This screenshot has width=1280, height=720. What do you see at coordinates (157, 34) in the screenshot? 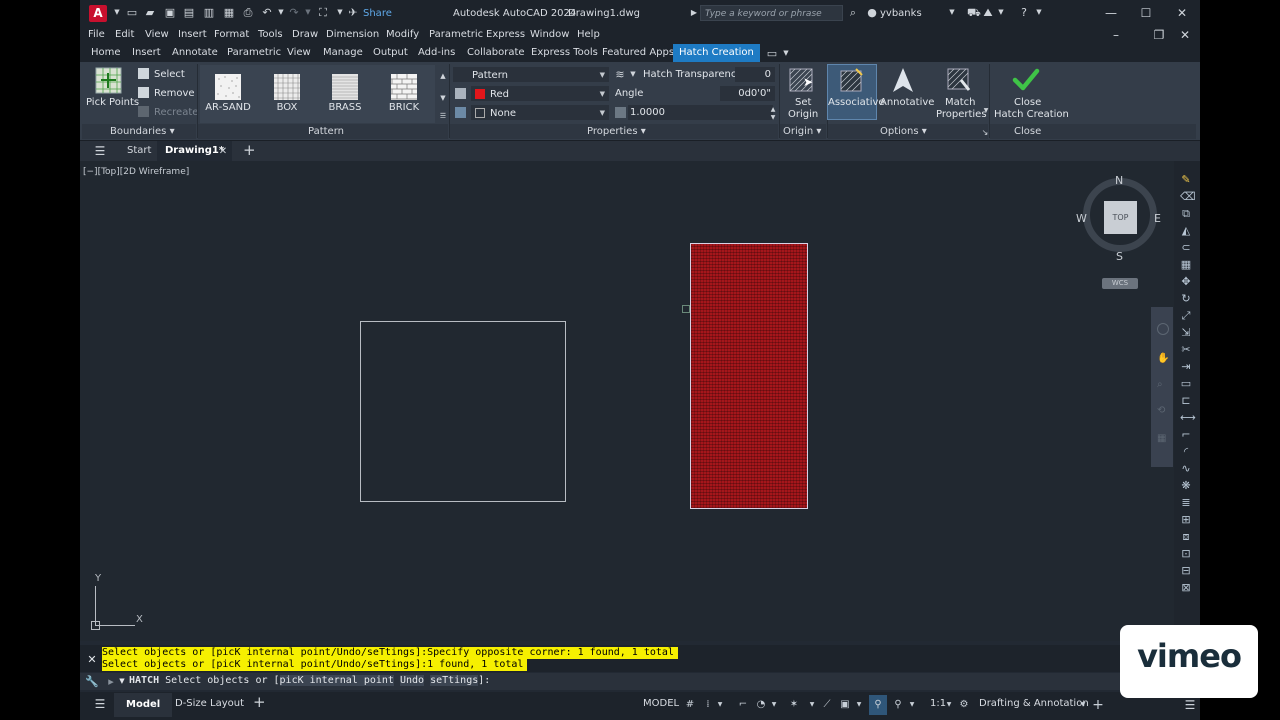
I see `menu-view: View` at bounding box center [157, 34].